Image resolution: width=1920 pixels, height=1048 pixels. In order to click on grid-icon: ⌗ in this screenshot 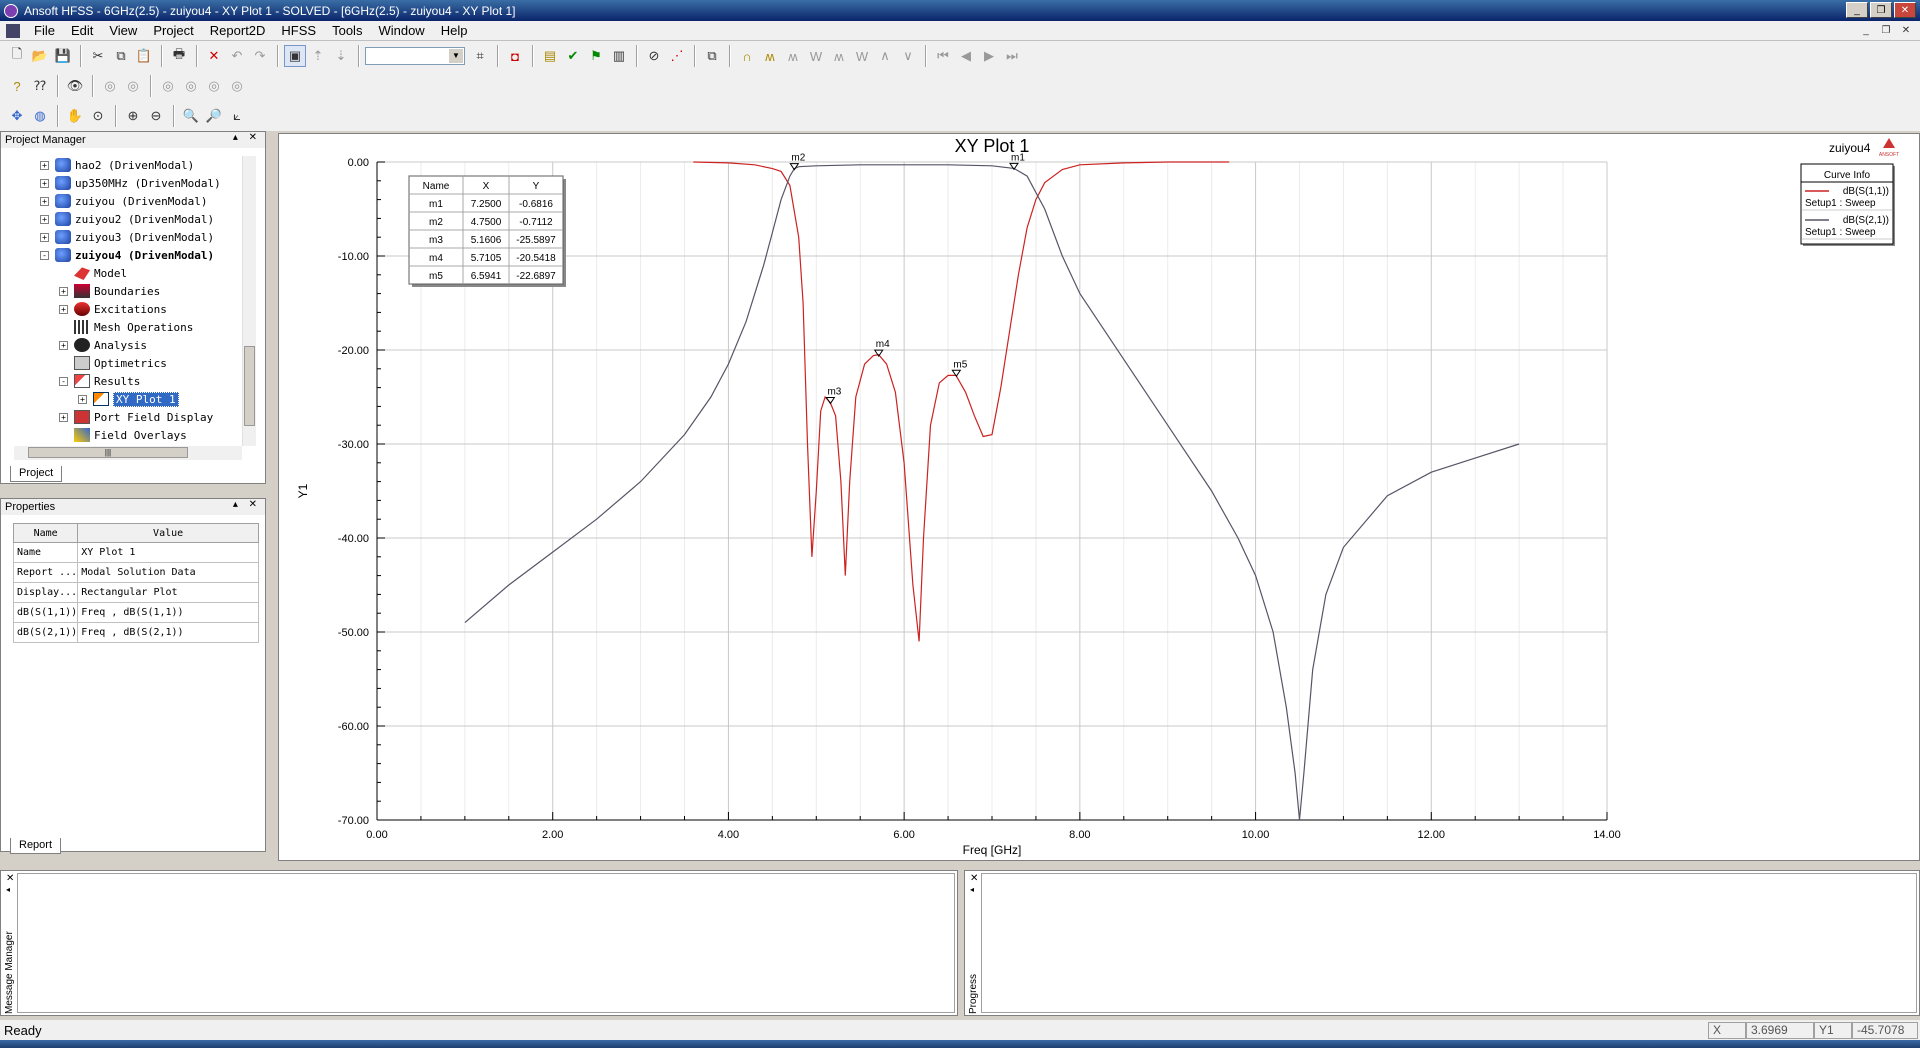, I will do `click(480, 56)`.